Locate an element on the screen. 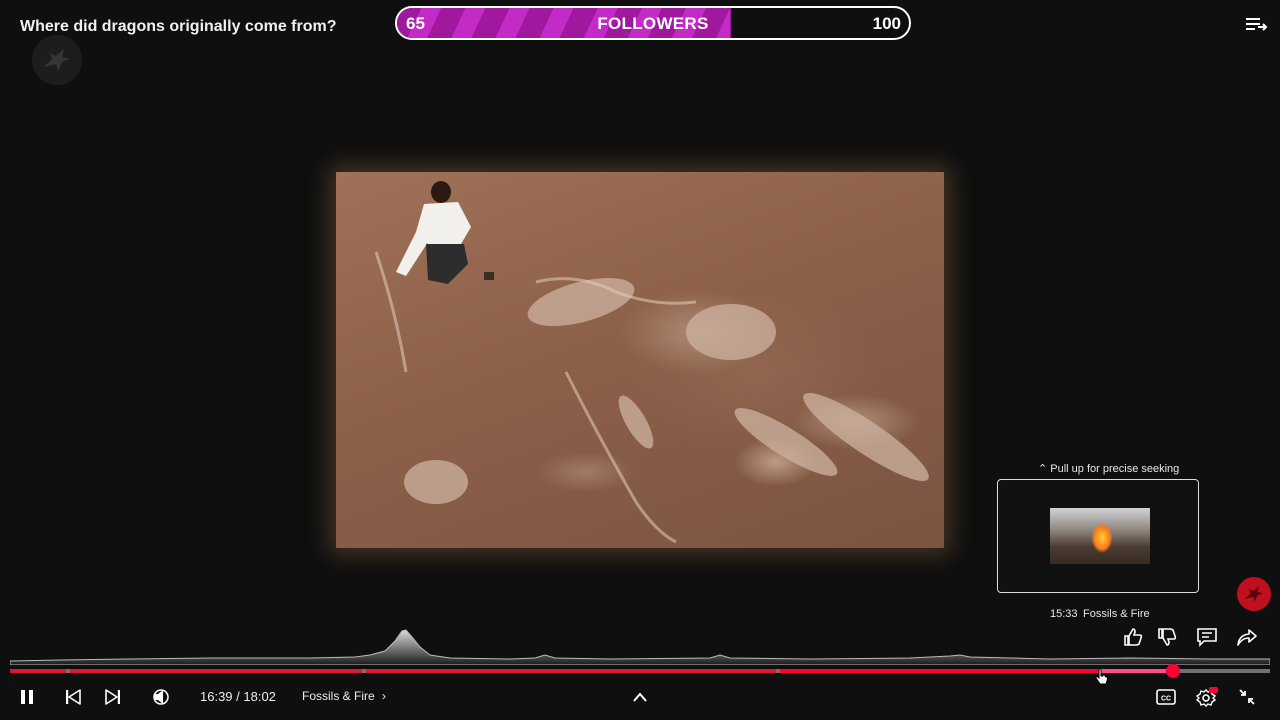 This screenshot has height=720, width=1280. precise-seek-hint-text: Pull up for precise seeking is located at coordinates (1115, 469).